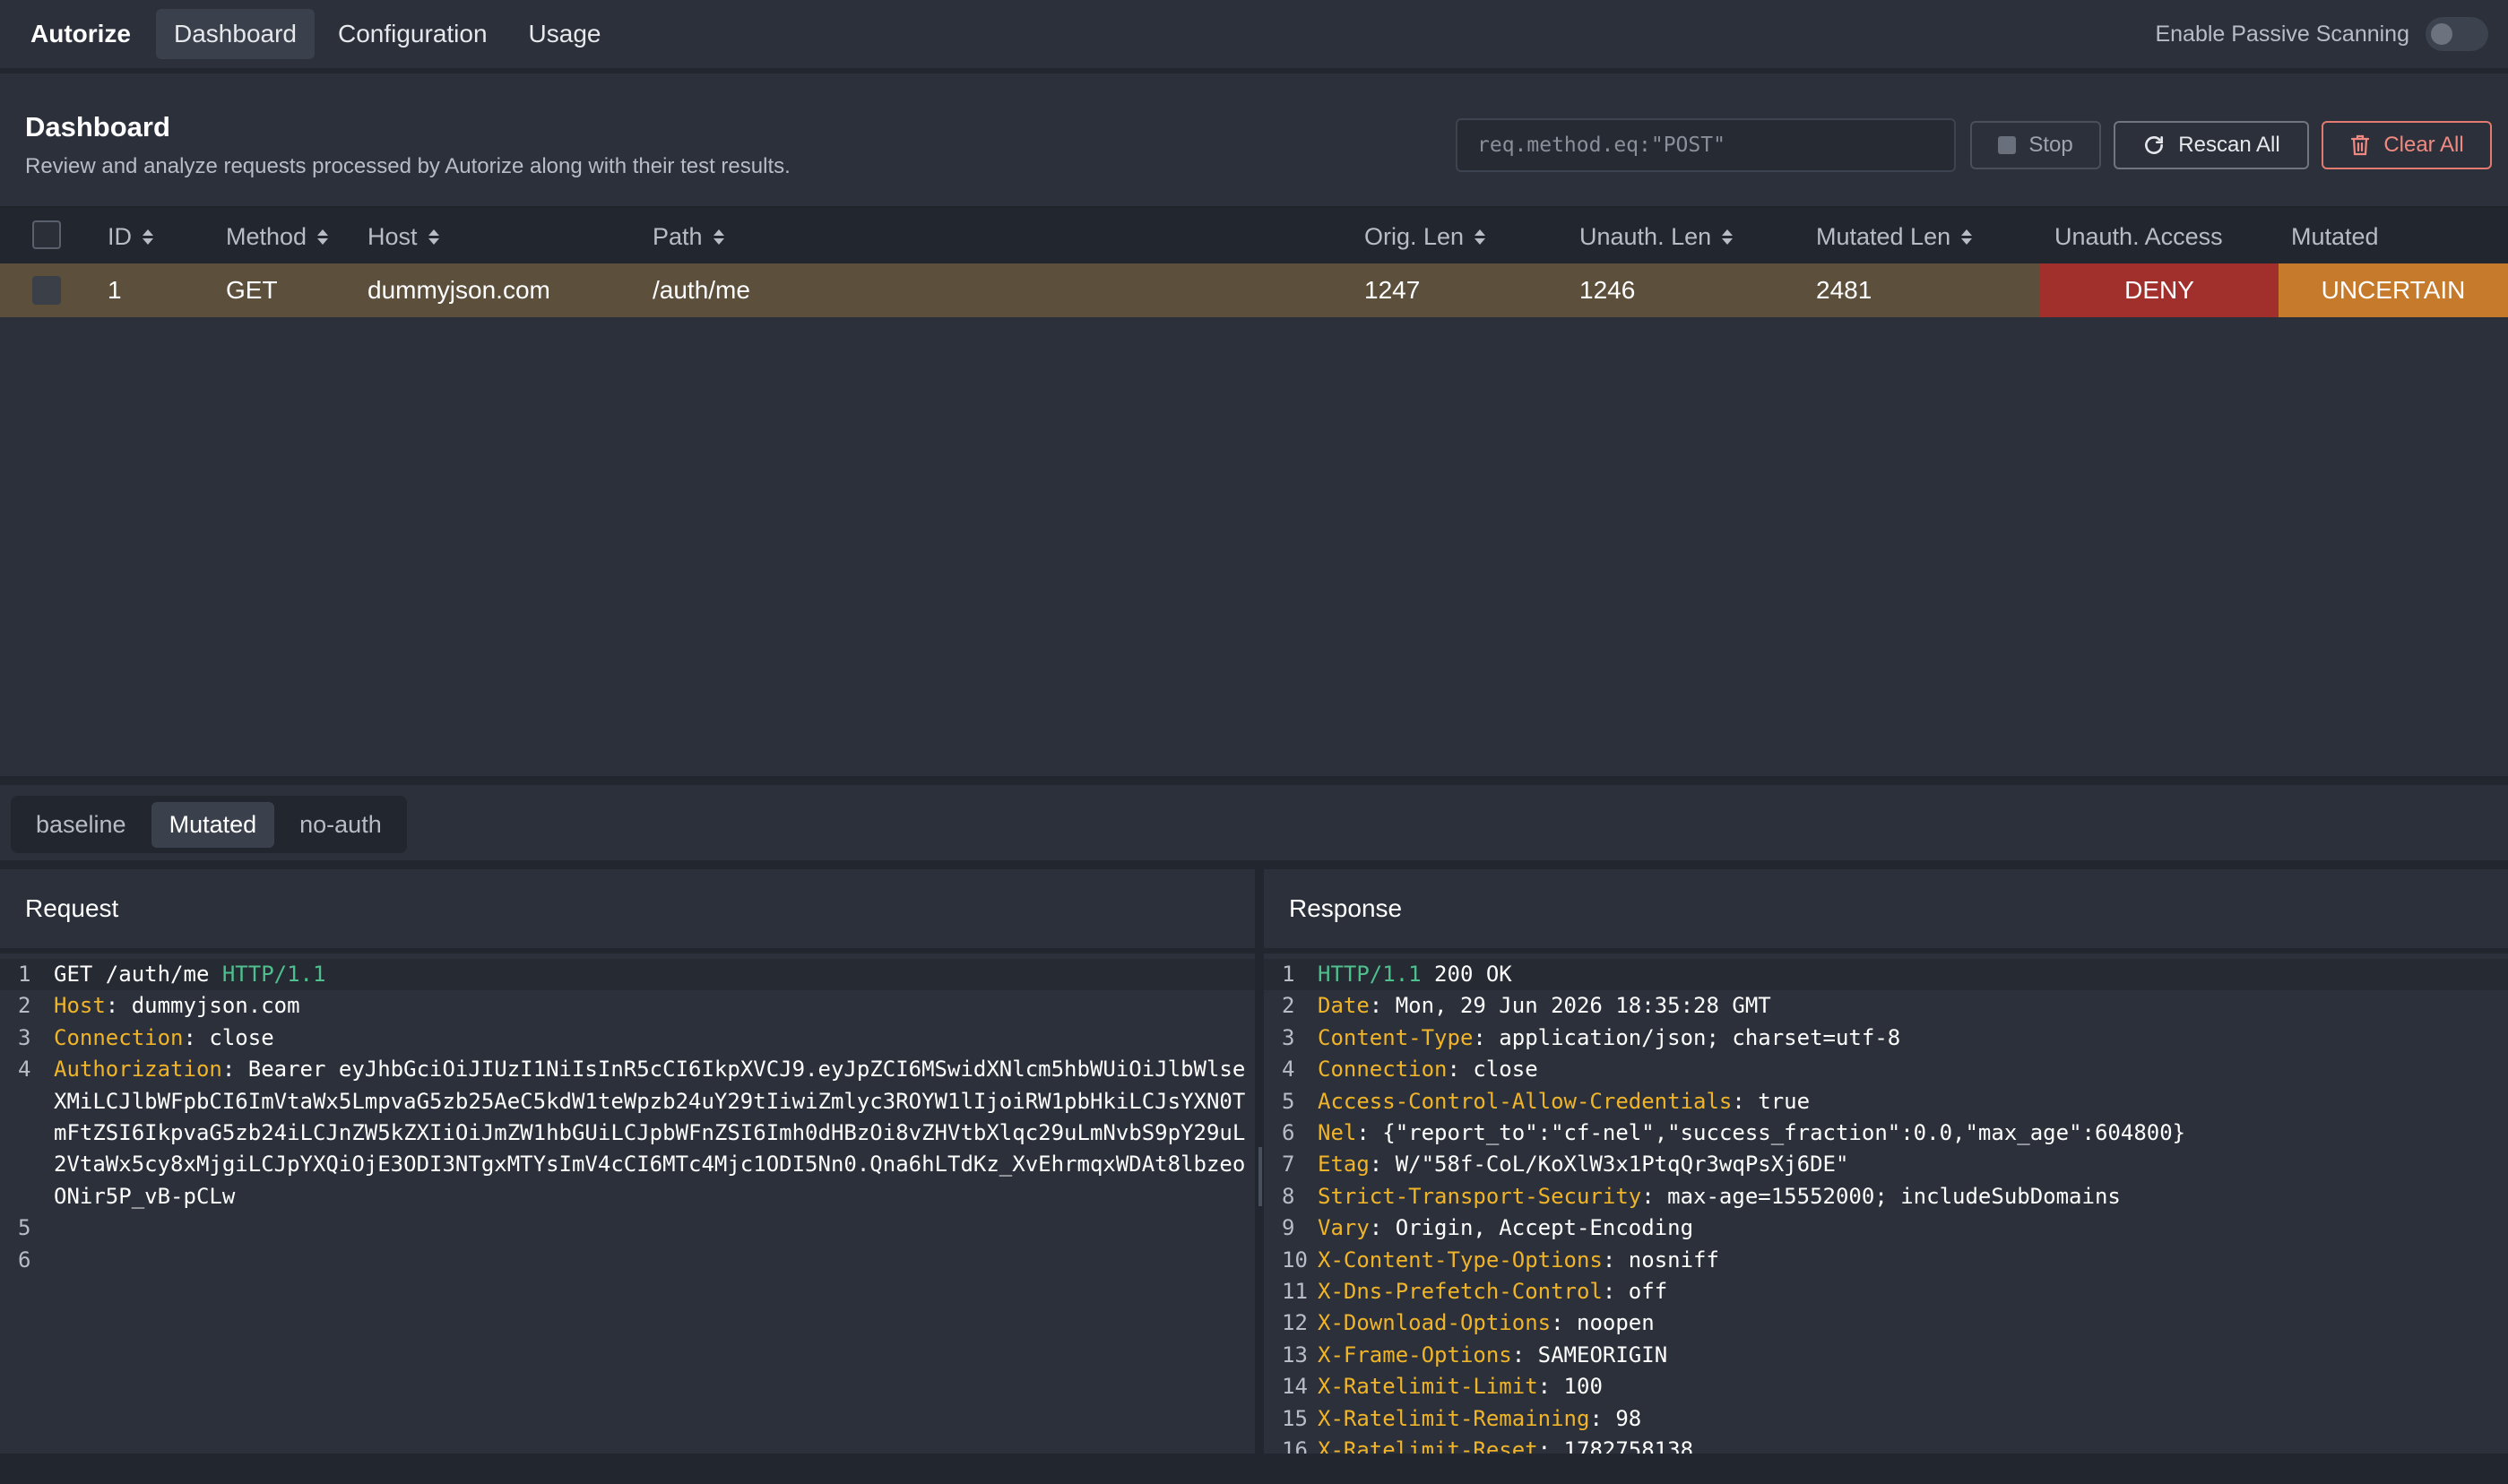 This screenshot has width=2508, height=1484. What do you see at coordinates (1295, 1323) in the screenshot?
I see `line-number: 12` at bounding box center [1295, 1323].